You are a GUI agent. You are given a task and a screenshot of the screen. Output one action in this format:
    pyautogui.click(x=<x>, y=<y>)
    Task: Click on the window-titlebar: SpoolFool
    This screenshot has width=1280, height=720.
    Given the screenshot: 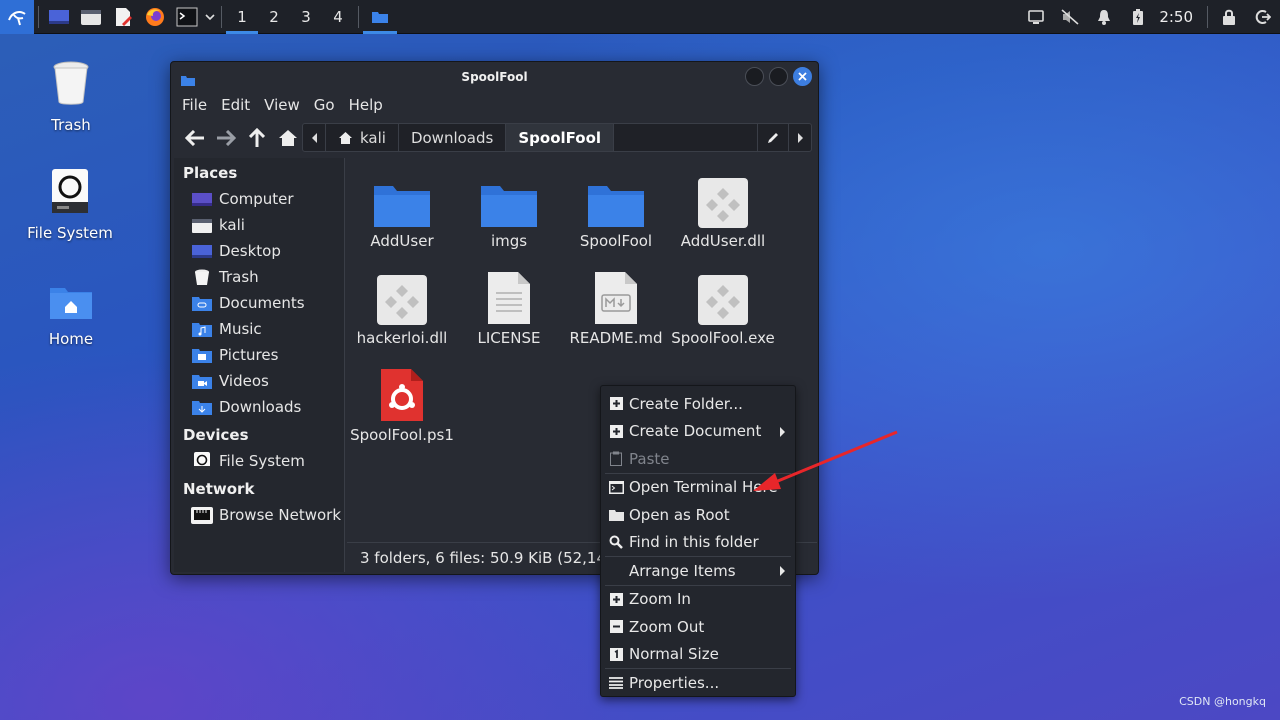 What is the action you would take?
    pyautogui.click(x=494, y=77)
    